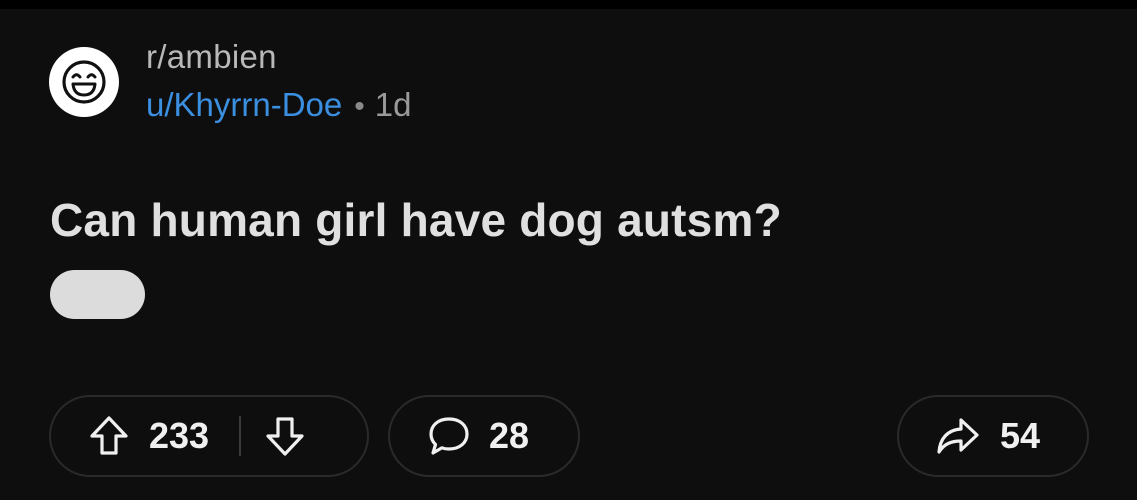 The image size is (1137, 500). I want to click on speech-bubble-icon, so click(449, 436).